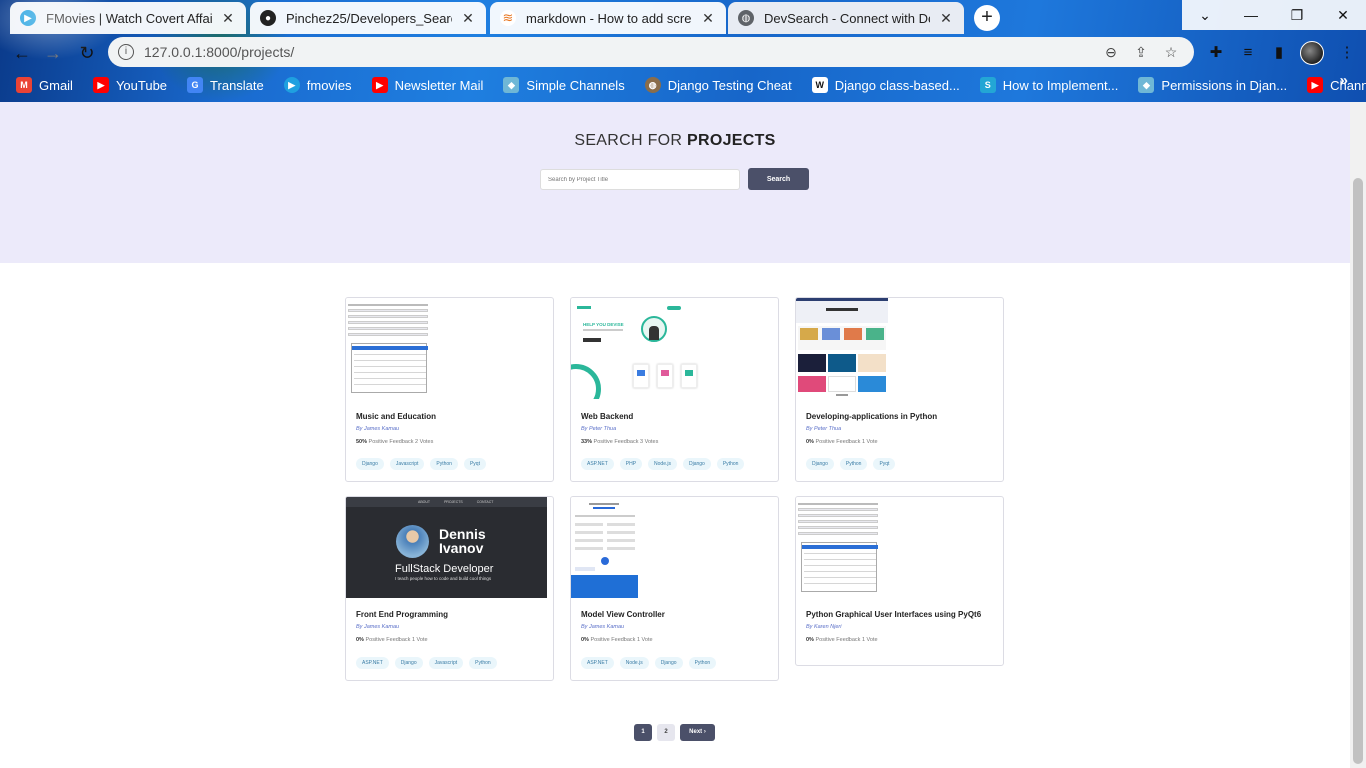 The width and height of the screenshot is (1366, 768). What do you see at coordinates (1343, 15) in the screenshot?
I see `close-window-button: ✕` at bounding box center [1343, 15].